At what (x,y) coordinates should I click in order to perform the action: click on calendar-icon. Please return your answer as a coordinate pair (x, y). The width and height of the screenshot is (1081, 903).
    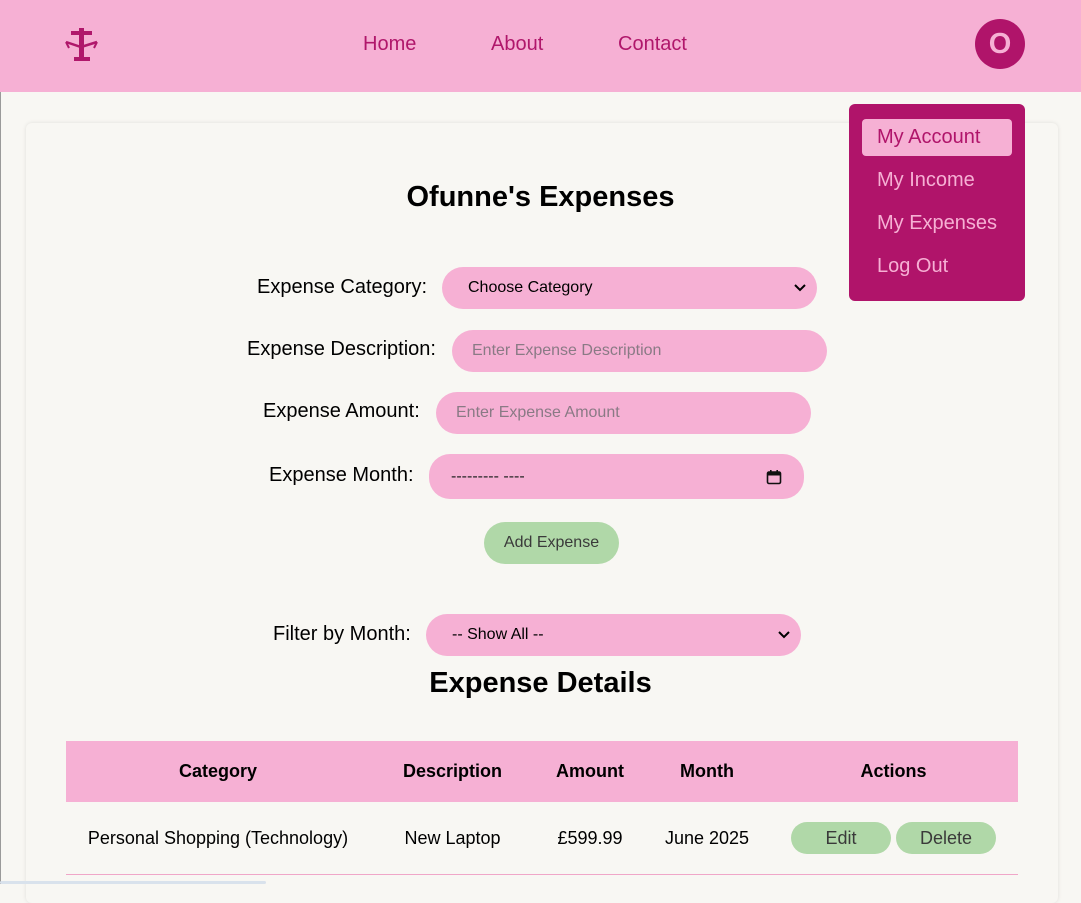
    Looking at the image, I should click on (774, 477).